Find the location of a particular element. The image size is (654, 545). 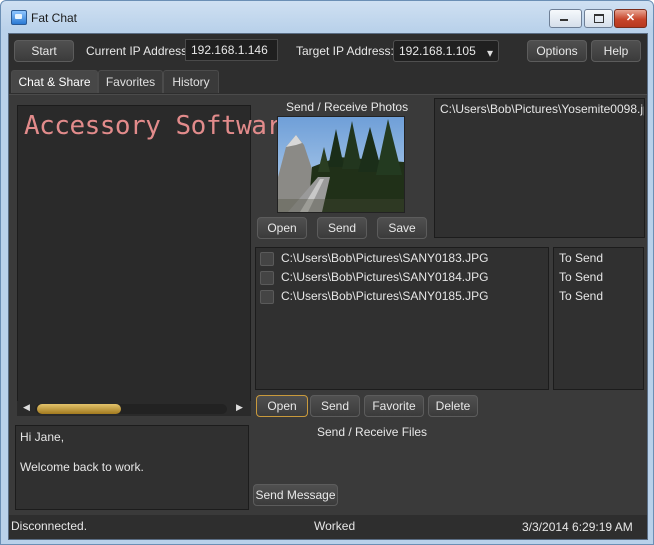

photo-send-button: Send is located at coordinates (342, 228).